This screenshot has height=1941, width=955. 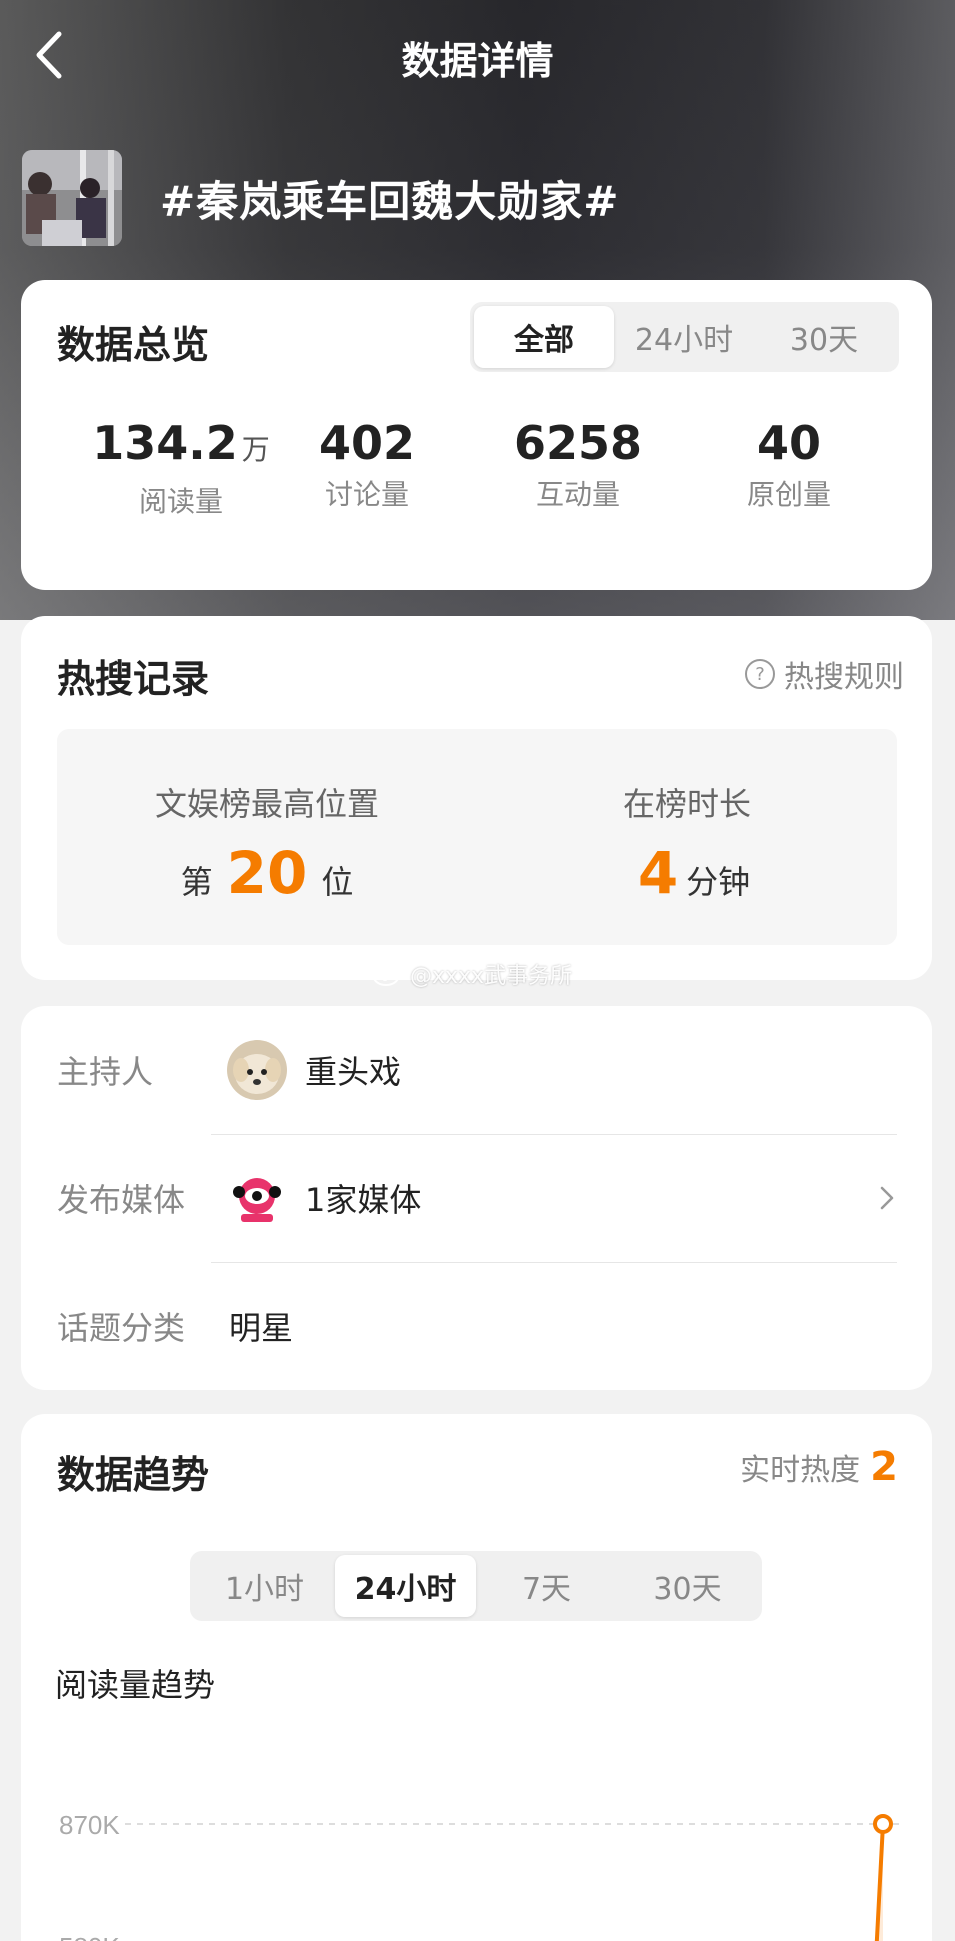 I want to click on stat-discussions: 402 讨论量, so click(x=367, y=464).